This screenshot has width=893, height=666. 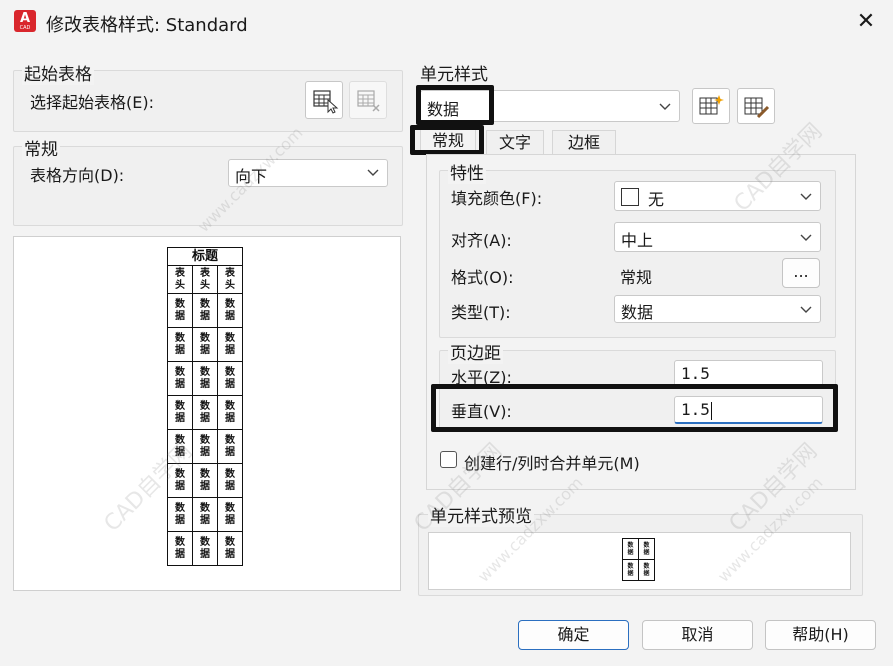 I want to click on type-dropdown: 数据, so click(x=717, y=309).